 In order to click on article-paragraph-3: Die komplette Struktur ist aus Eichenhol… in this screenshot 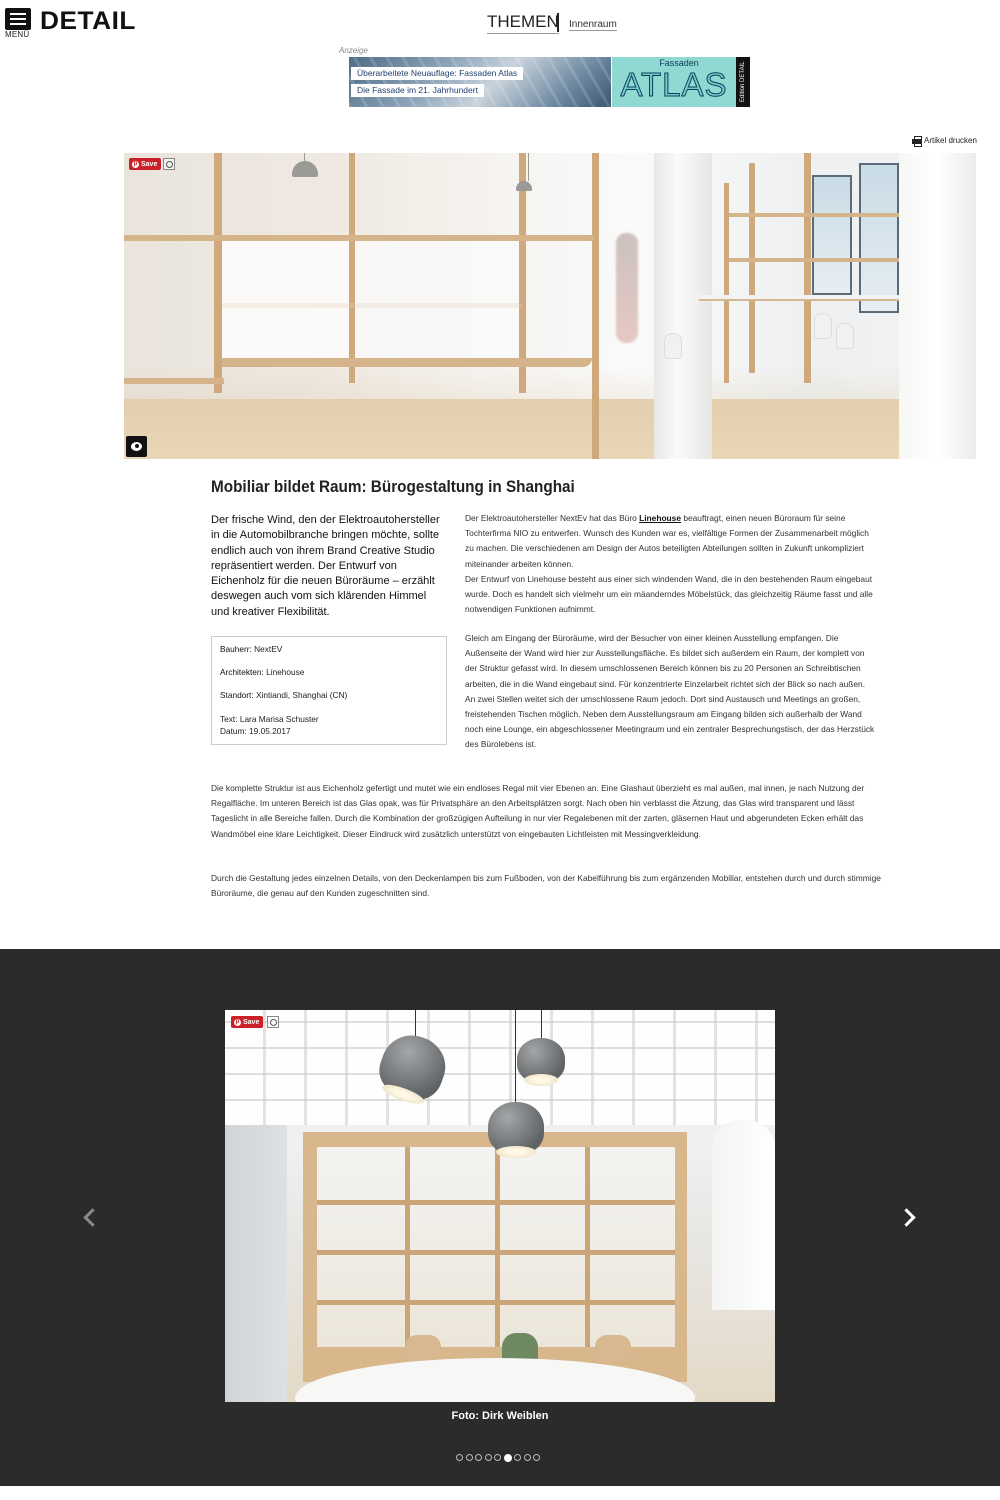, I will do `click(538, 811)`.